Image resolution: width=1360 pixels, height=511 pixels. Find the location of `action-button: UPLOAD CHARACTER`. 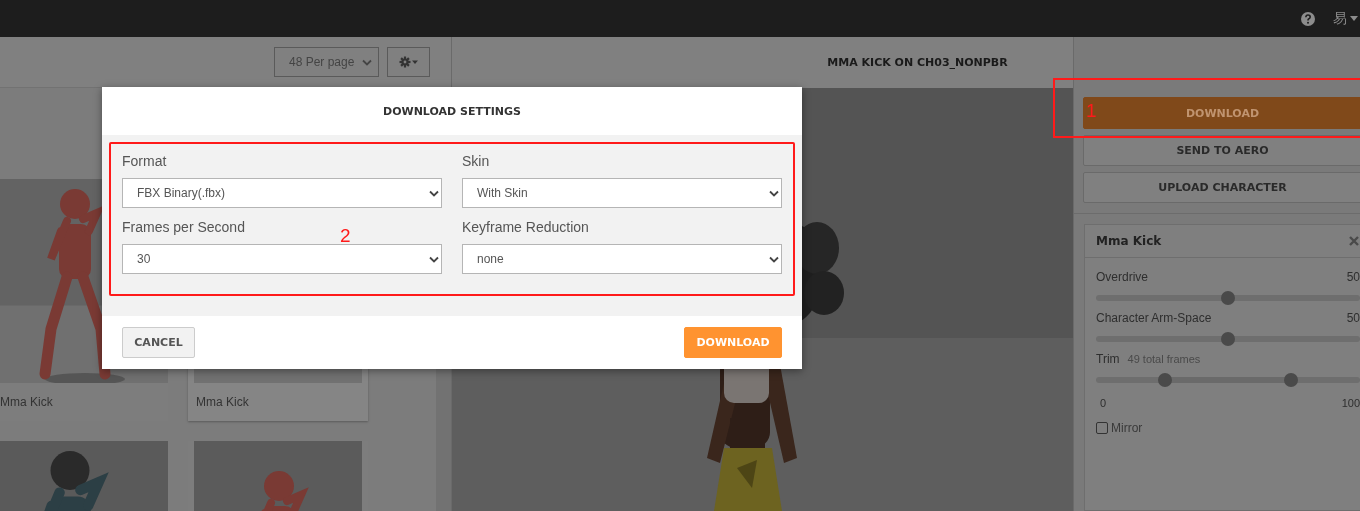

action-button: UPLOAD CHARACTER is located at coordinates (1221, 187).